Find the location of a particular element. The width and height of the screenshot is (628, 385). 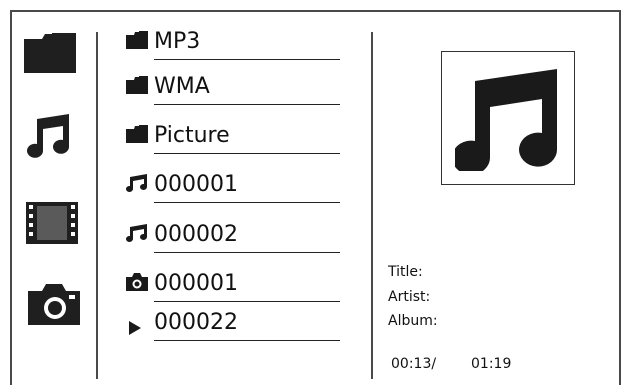

list-item-label: 000002 is located at coordinates (196, 234).